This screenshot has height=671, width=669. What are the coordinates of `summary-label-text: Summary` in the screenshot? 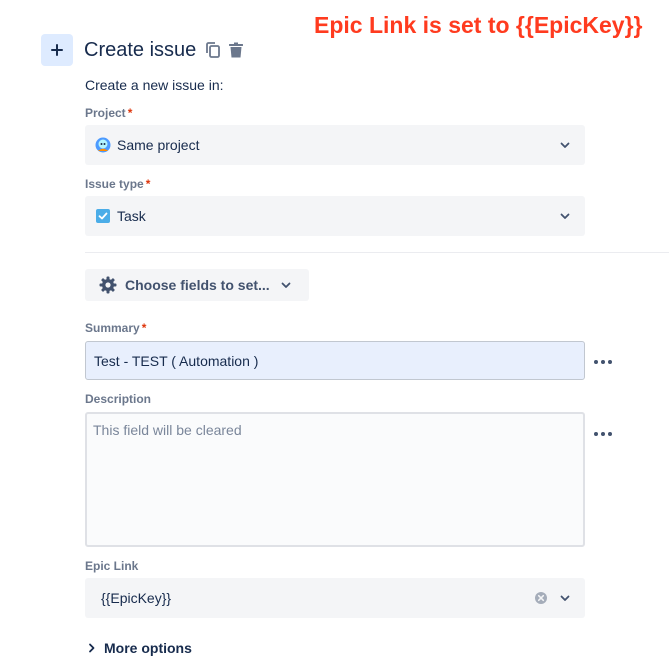 It's located at (112, 328).